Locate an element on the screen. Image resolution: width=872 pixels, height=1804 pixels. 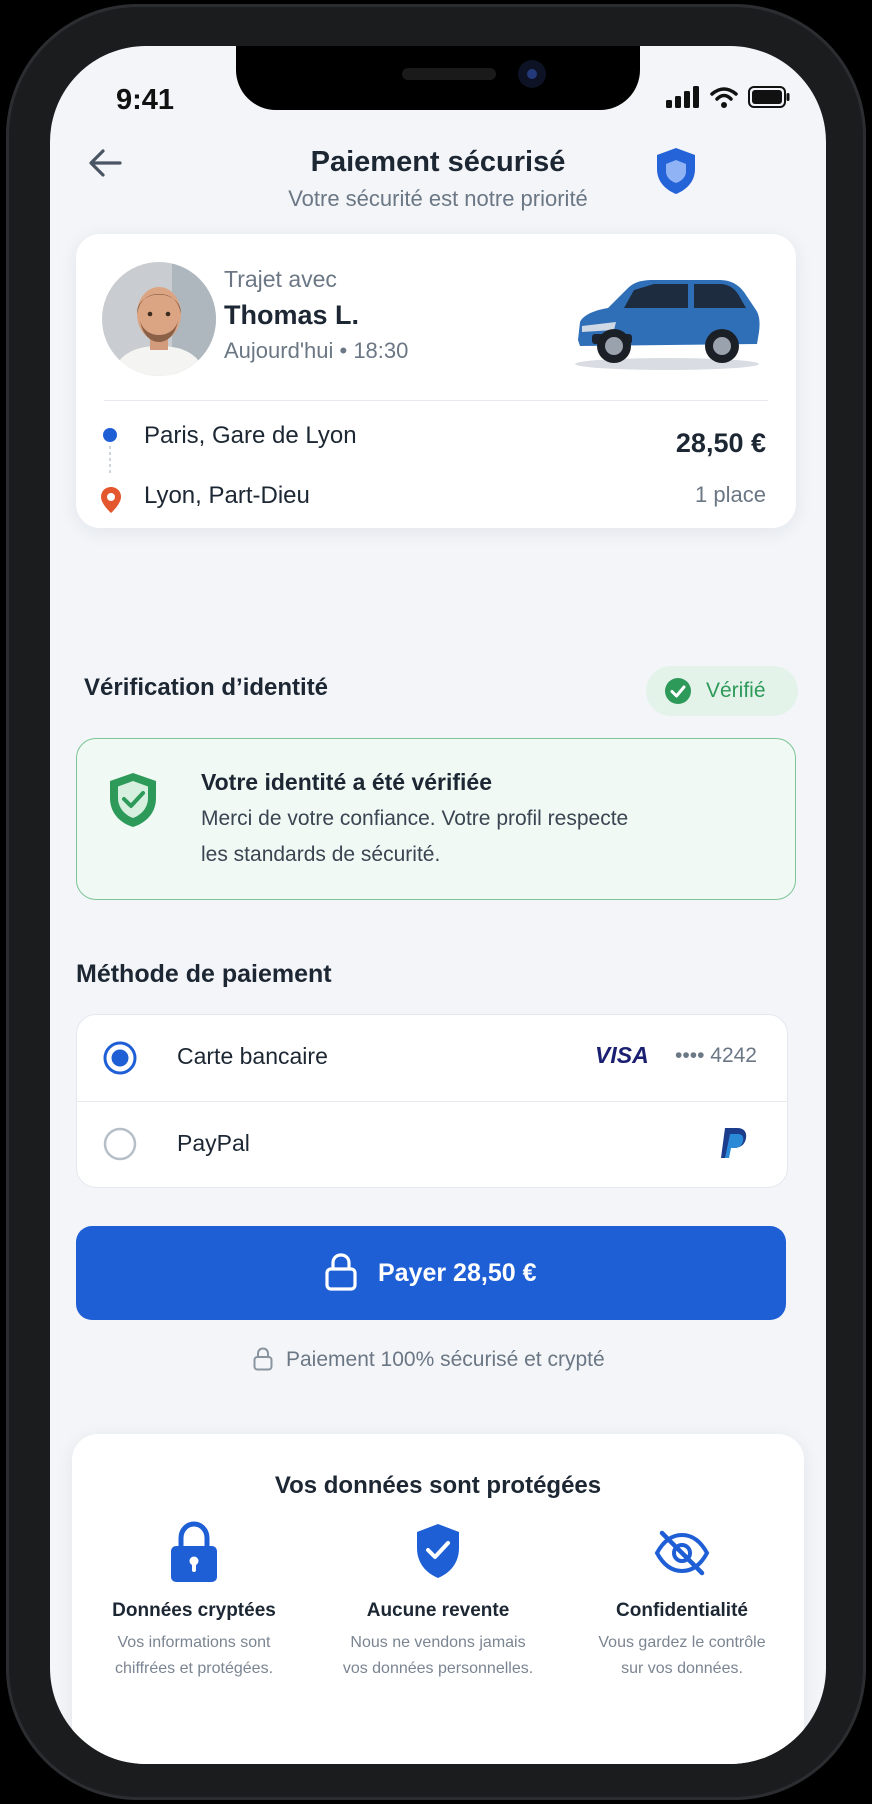
car-image is located at coordinates (667, 325).